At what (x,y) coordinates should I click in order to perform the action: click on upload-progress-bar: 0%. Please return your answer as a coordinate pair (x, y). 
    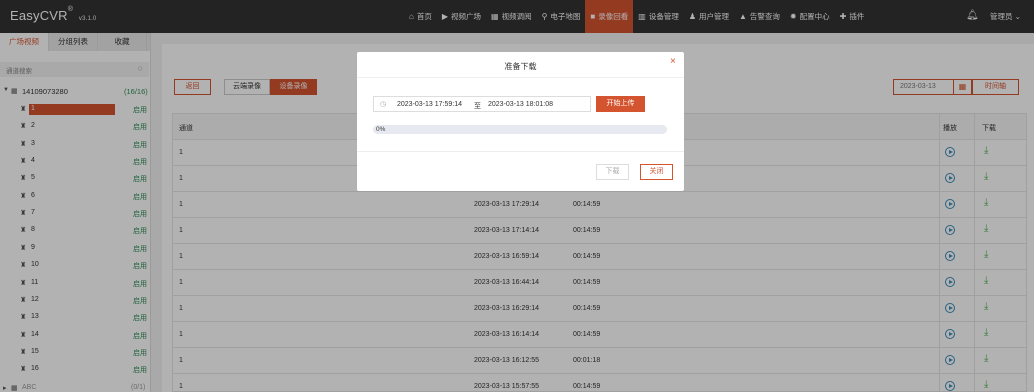
    Looking at the image, I should click on (520, 129).